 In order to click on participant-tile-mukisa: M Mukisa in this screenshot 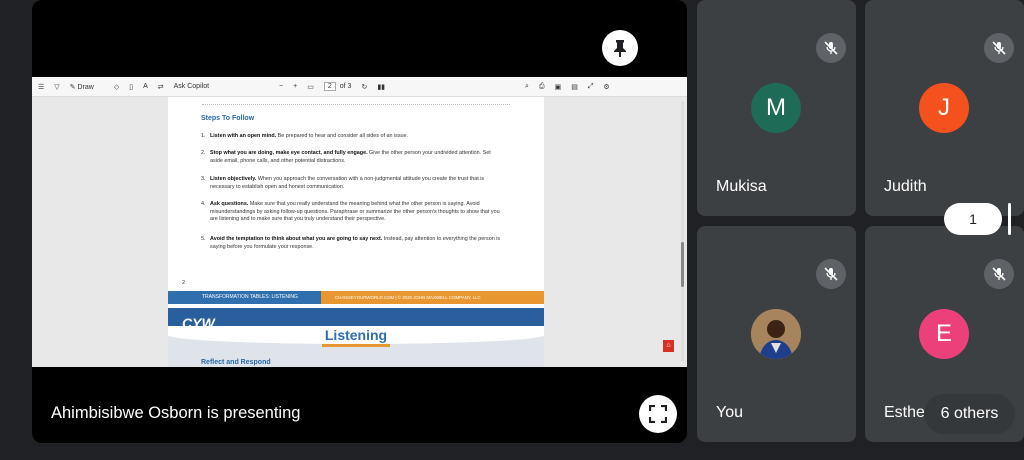, I will do `click(776, 108)`.